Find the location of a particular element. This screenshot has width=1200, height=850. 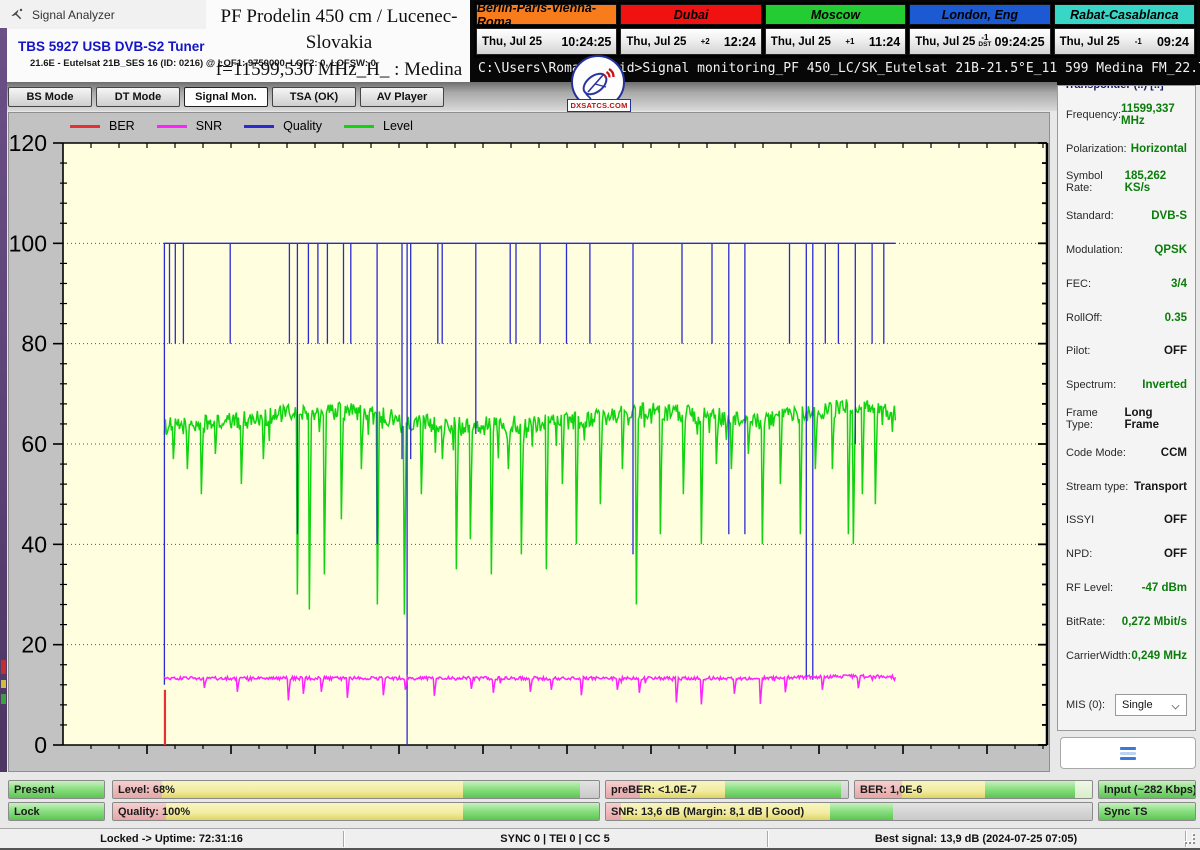

clock-time-london-eng: Thu, Jul 25 -1 DST 09:24:25 is located at coordinates (980, 41).